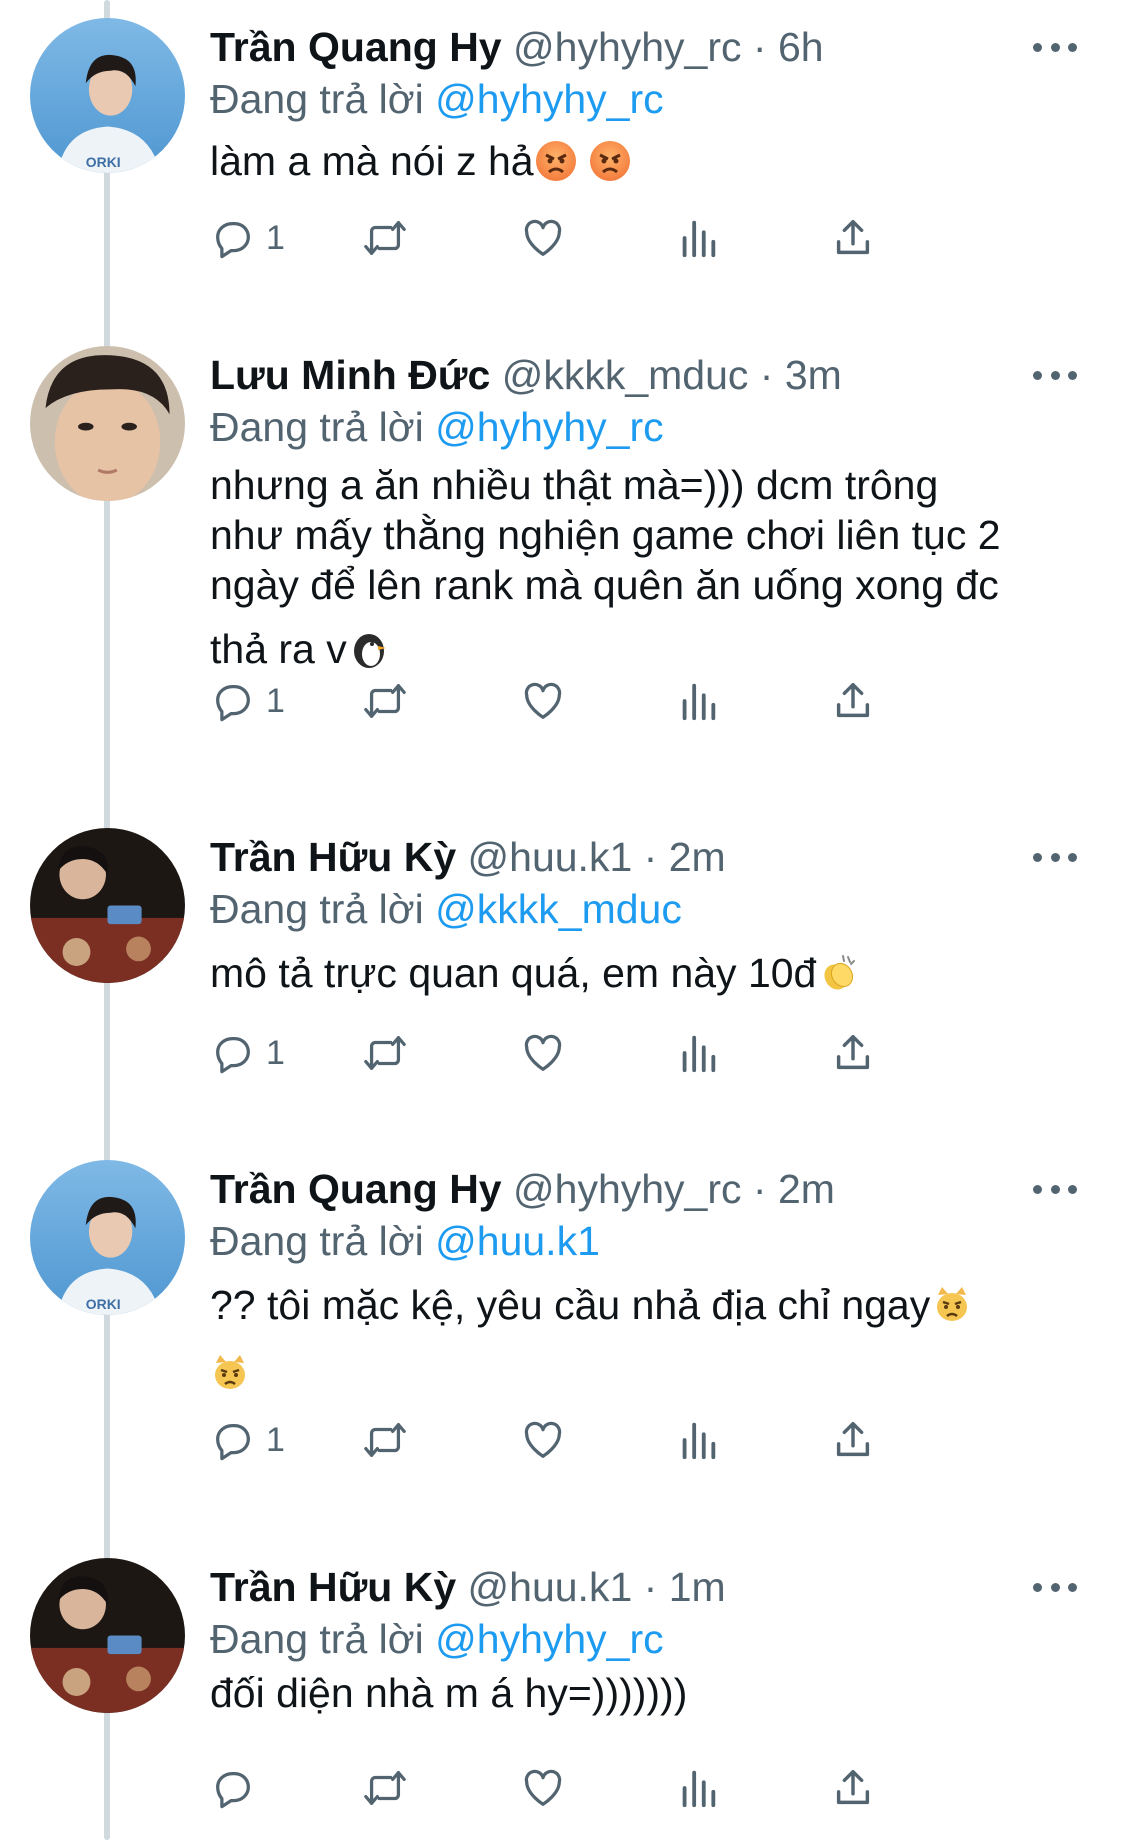 This screenshot has height=1844, width=1125. What do you see at coordinates (650, 1339) in the screenshot?
I see `tweet-text: ?? tôi mặc kệ, yêu cầu nhả địa chỉ ngay` at bounding box center [650, 1339].